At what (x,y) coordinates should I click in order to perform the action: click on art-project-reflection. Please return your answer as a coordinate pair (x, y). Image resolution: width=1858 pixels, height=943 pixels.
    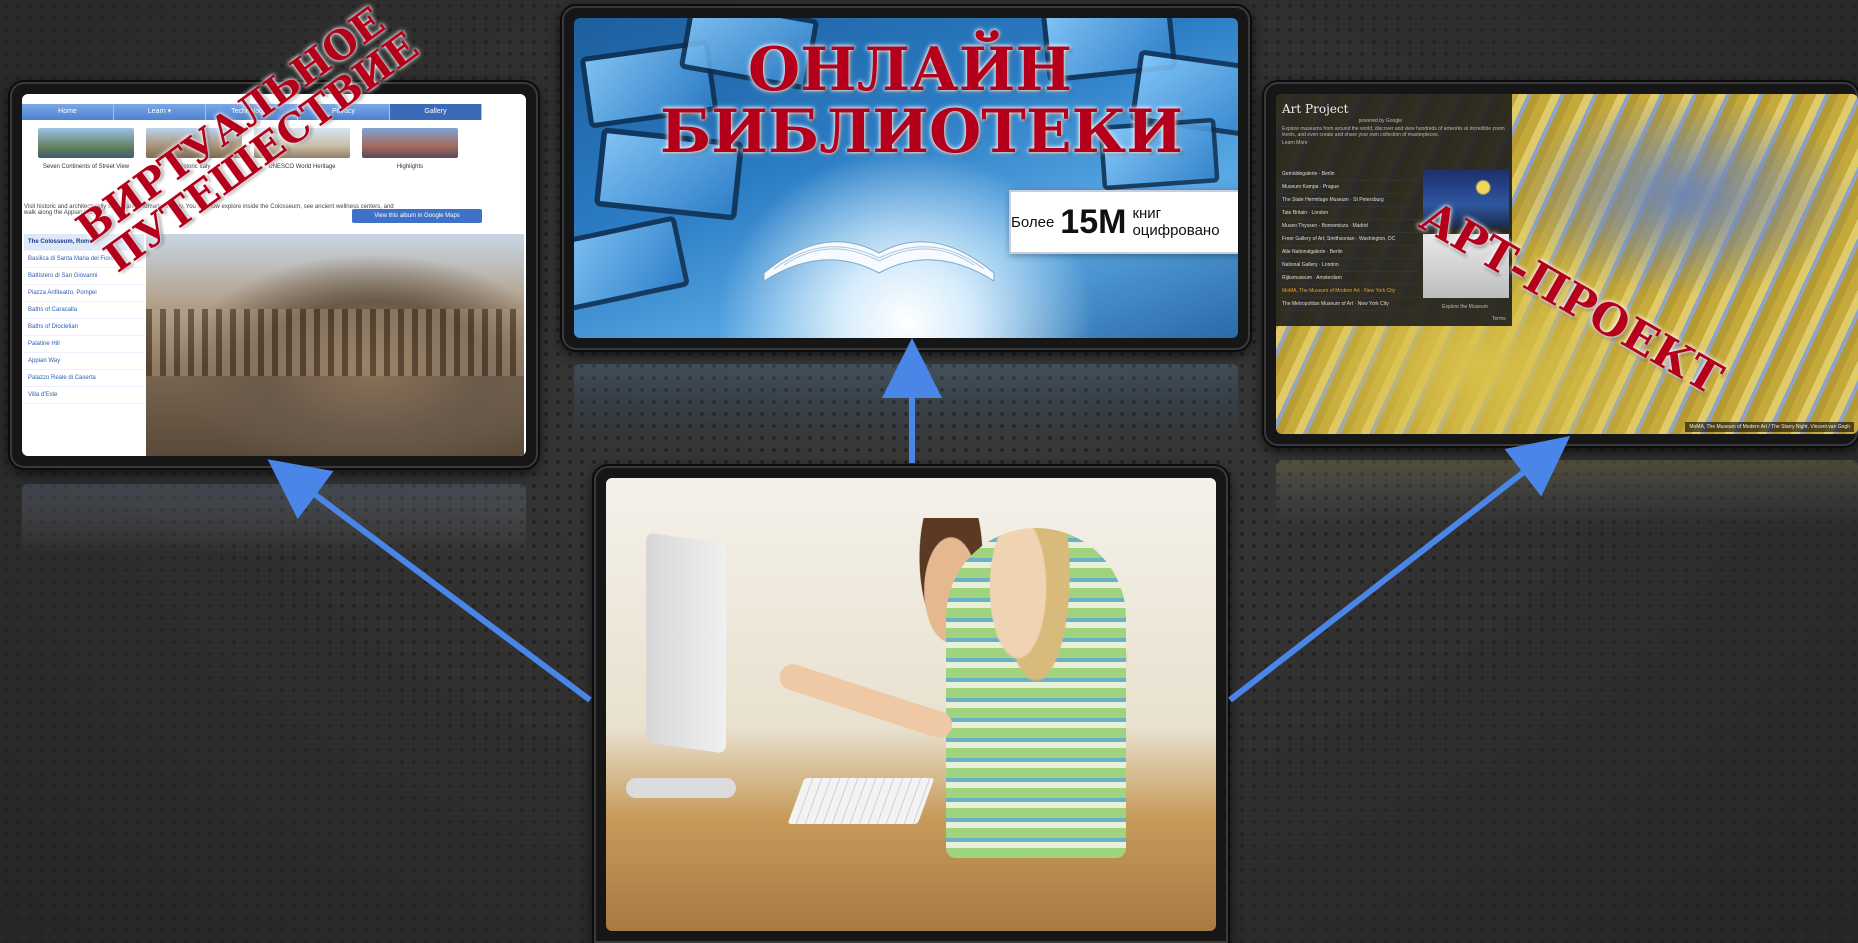
    Looking at the image, I should click on (1567, 495).